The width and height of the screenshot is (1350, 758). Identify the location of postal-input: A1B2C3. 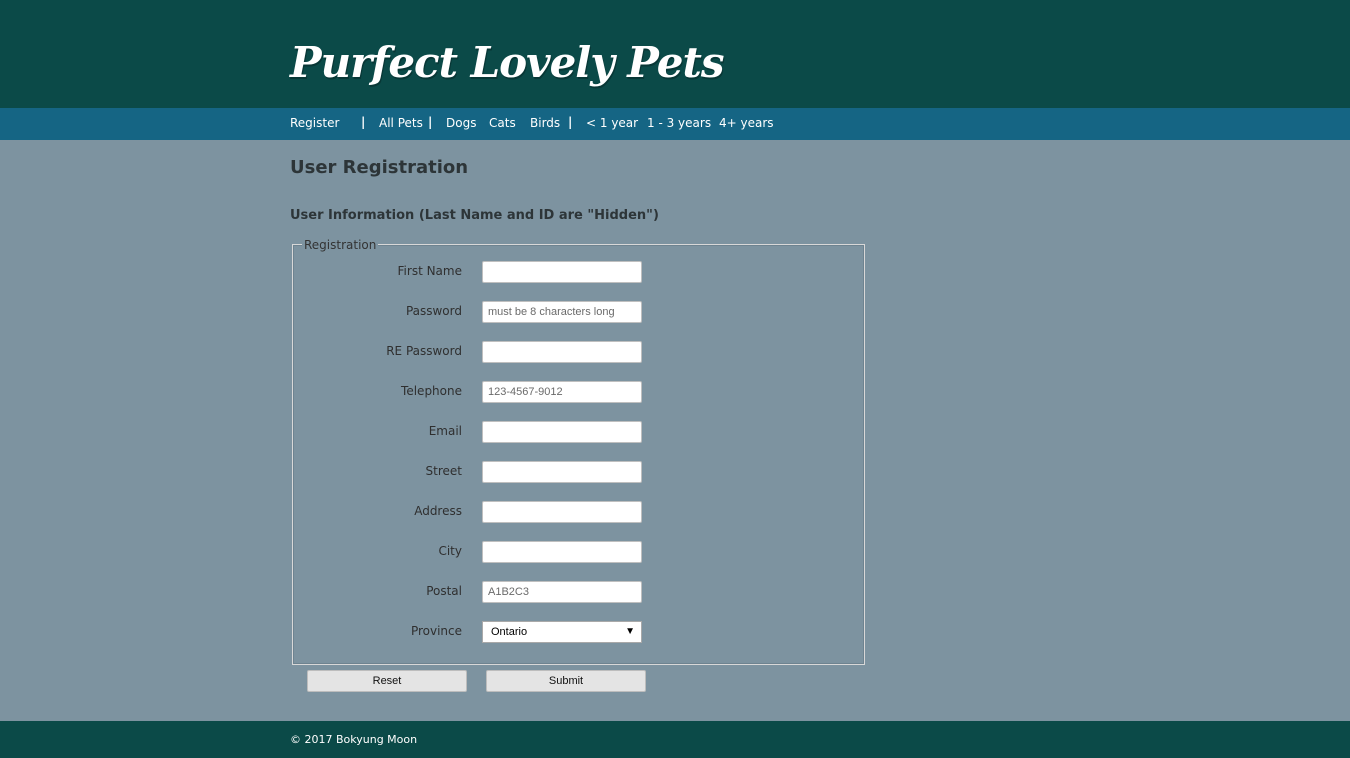
(562, 592).